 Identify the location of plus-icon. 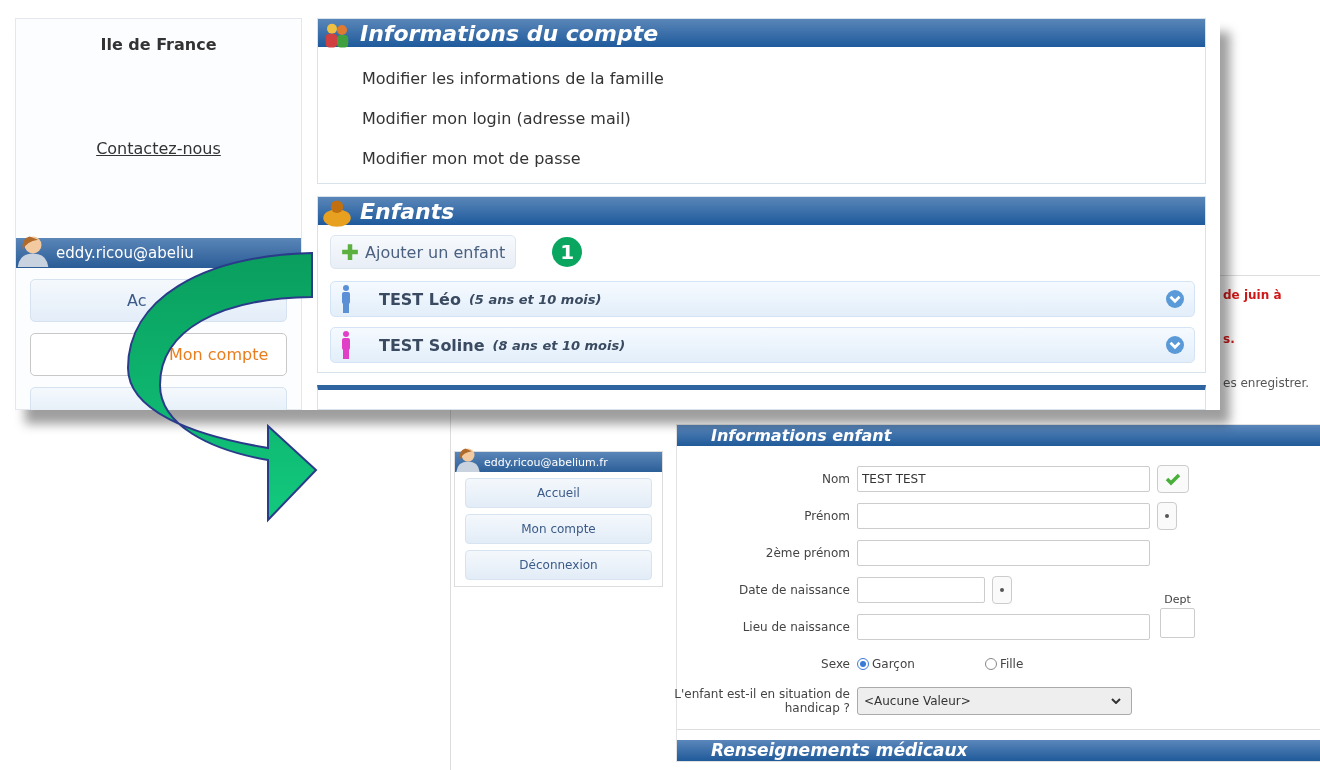
(350, 252).